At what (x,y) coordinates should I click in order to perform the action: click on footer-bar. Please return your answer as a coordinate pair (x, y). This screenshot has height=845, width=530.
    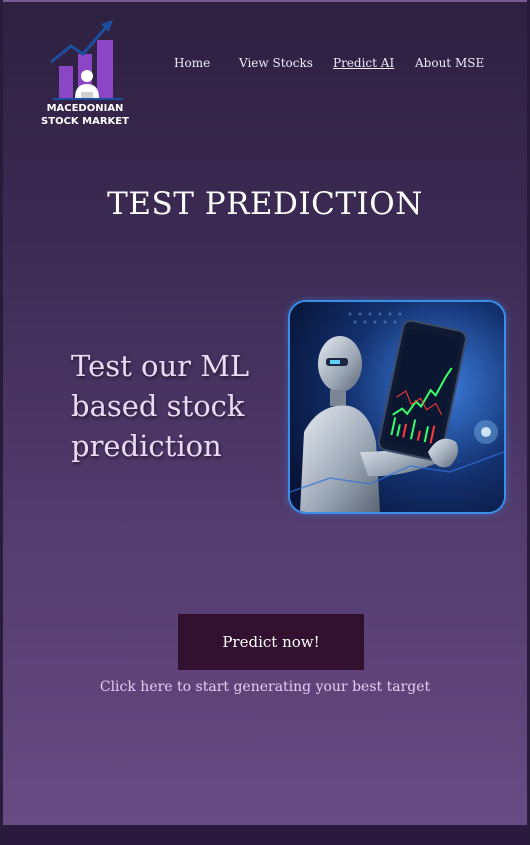
    Looking at the image, I should click on (265, 835).